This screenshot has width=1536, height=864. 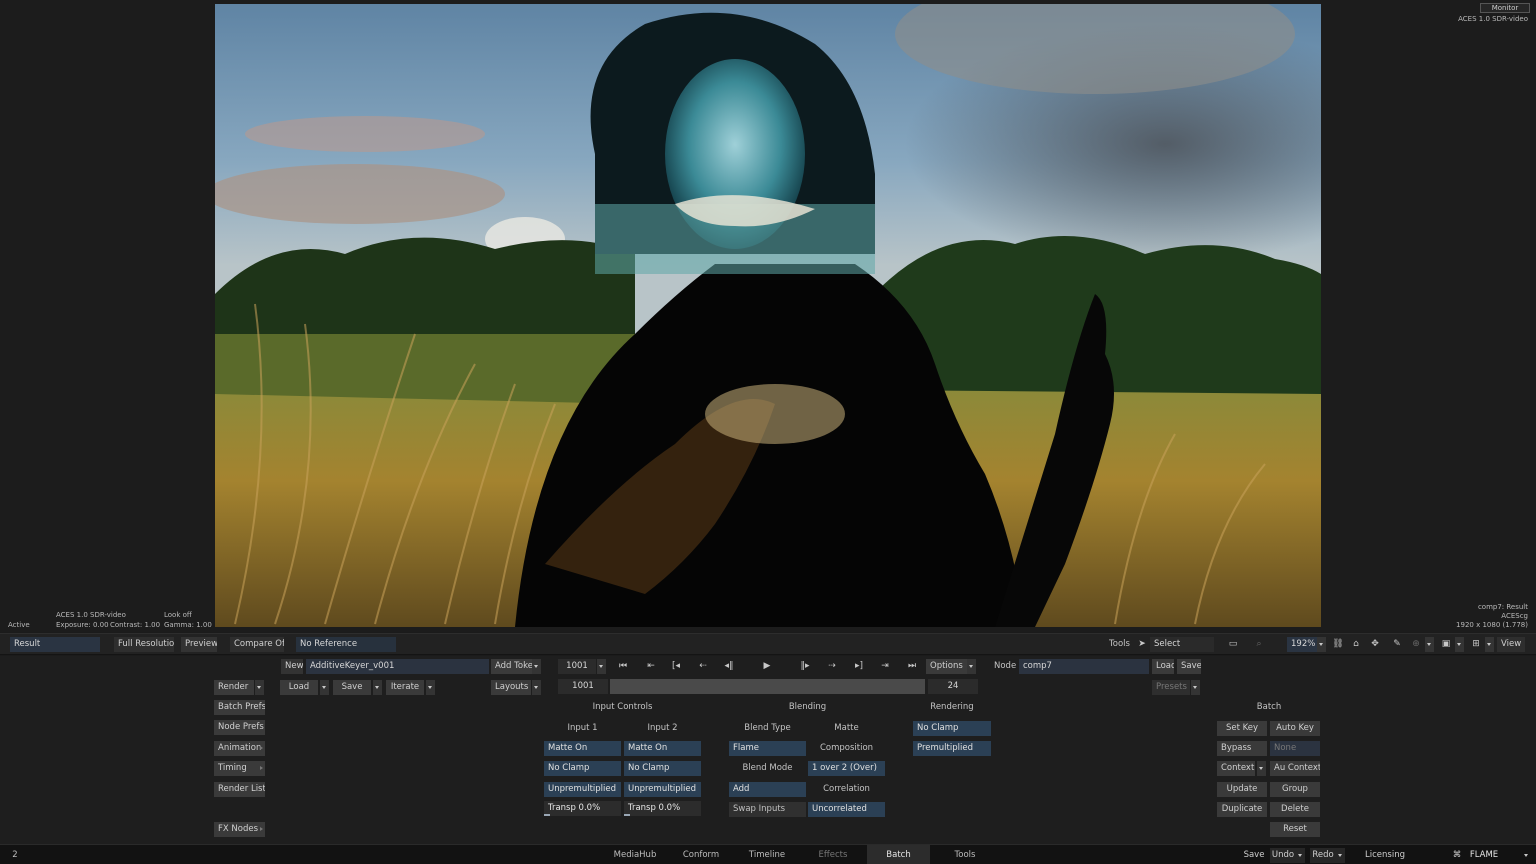 What do you see at coordinates (662, 789) in the screenshot?
I see `input2-premult-button: Unpremultiplied` at bounding box center [662, 789].